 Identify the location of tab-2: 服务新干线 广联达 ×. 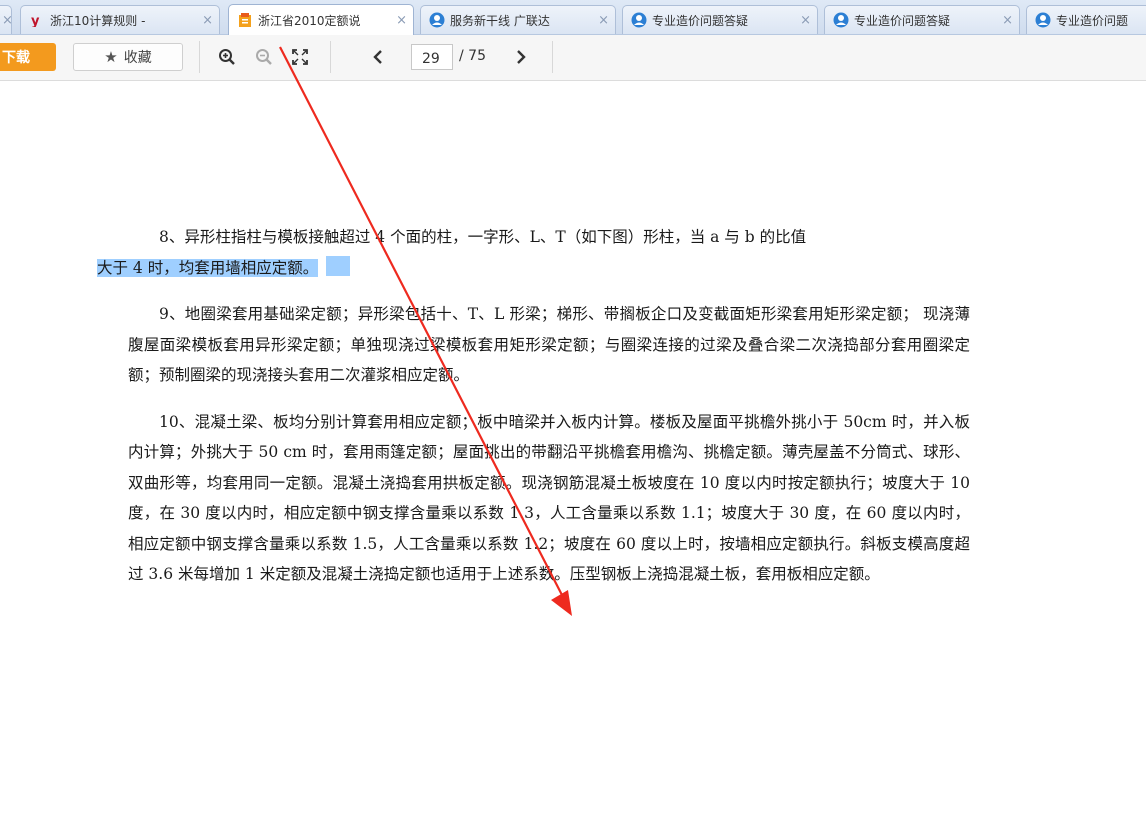
(518, 19).